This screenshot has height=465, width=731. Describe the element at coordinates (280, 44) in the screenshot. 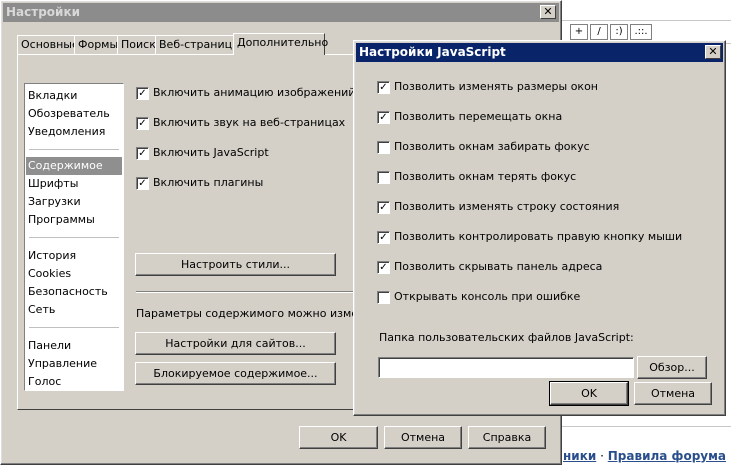

I see `tab-advanced: Дополнительно` at that location.